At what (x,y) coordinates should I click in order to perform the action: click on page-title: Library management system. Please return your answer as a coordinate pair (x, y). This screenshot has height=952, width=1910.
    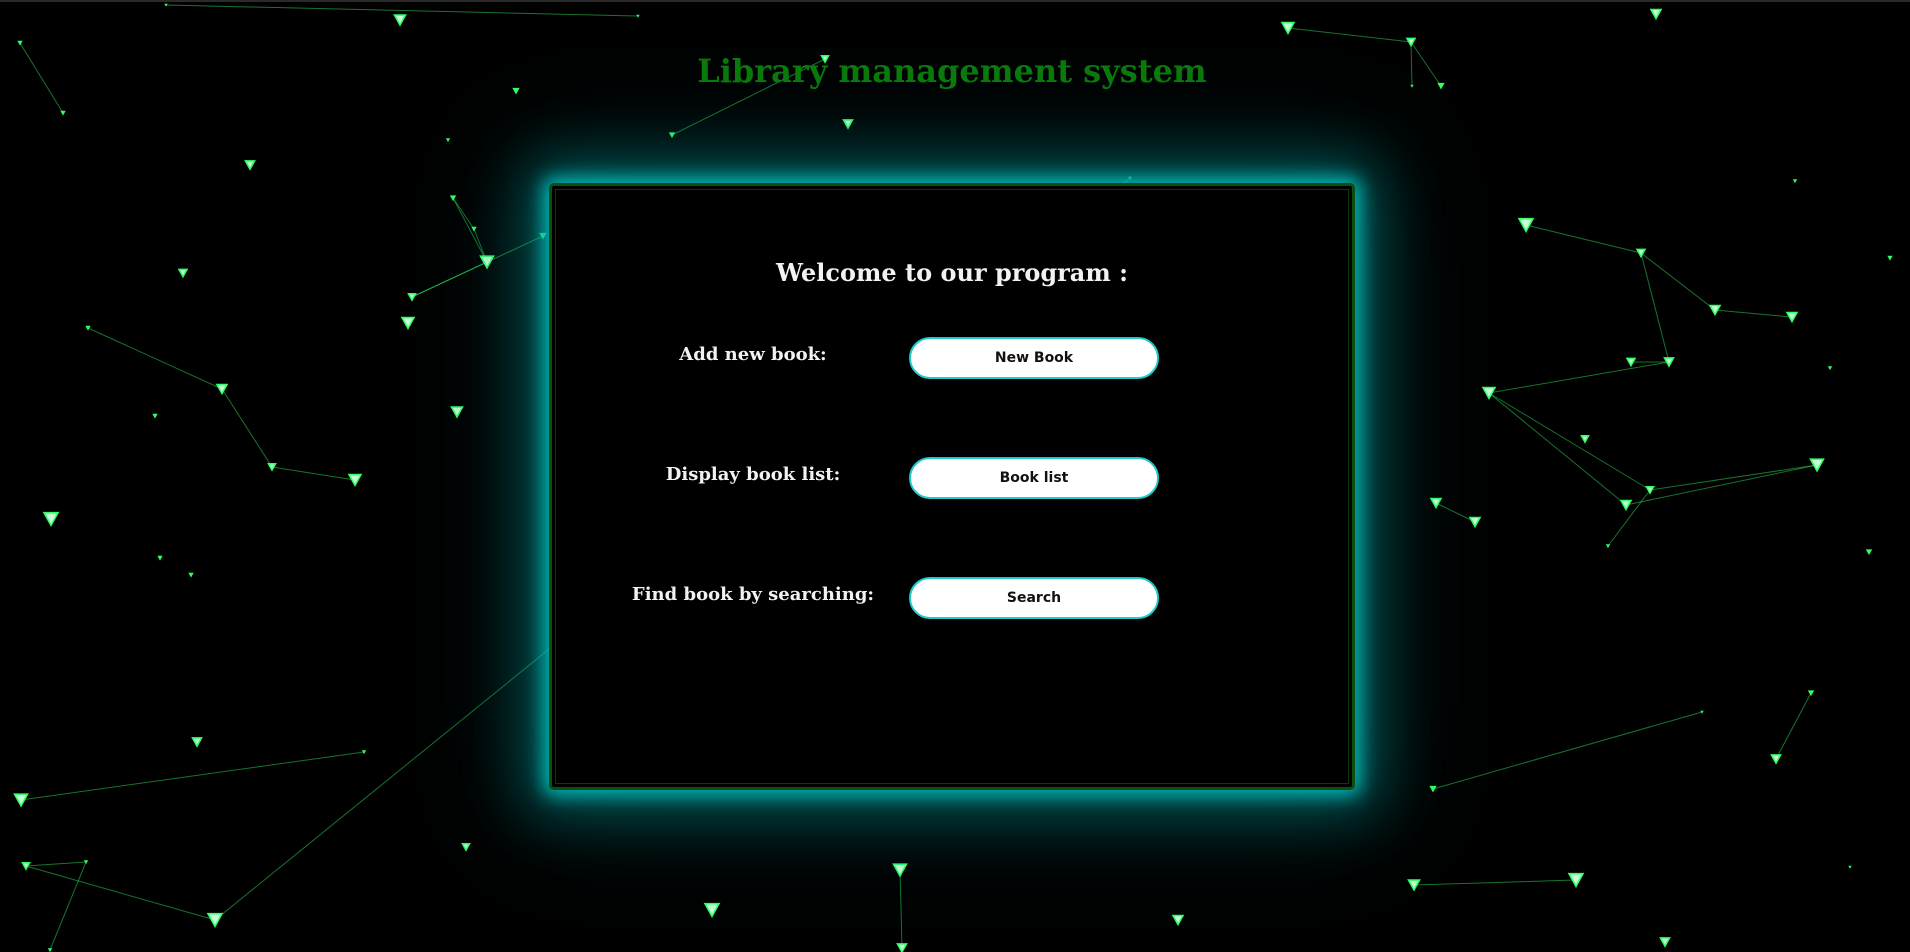
    Looking at the image, I should click on (952, 71).